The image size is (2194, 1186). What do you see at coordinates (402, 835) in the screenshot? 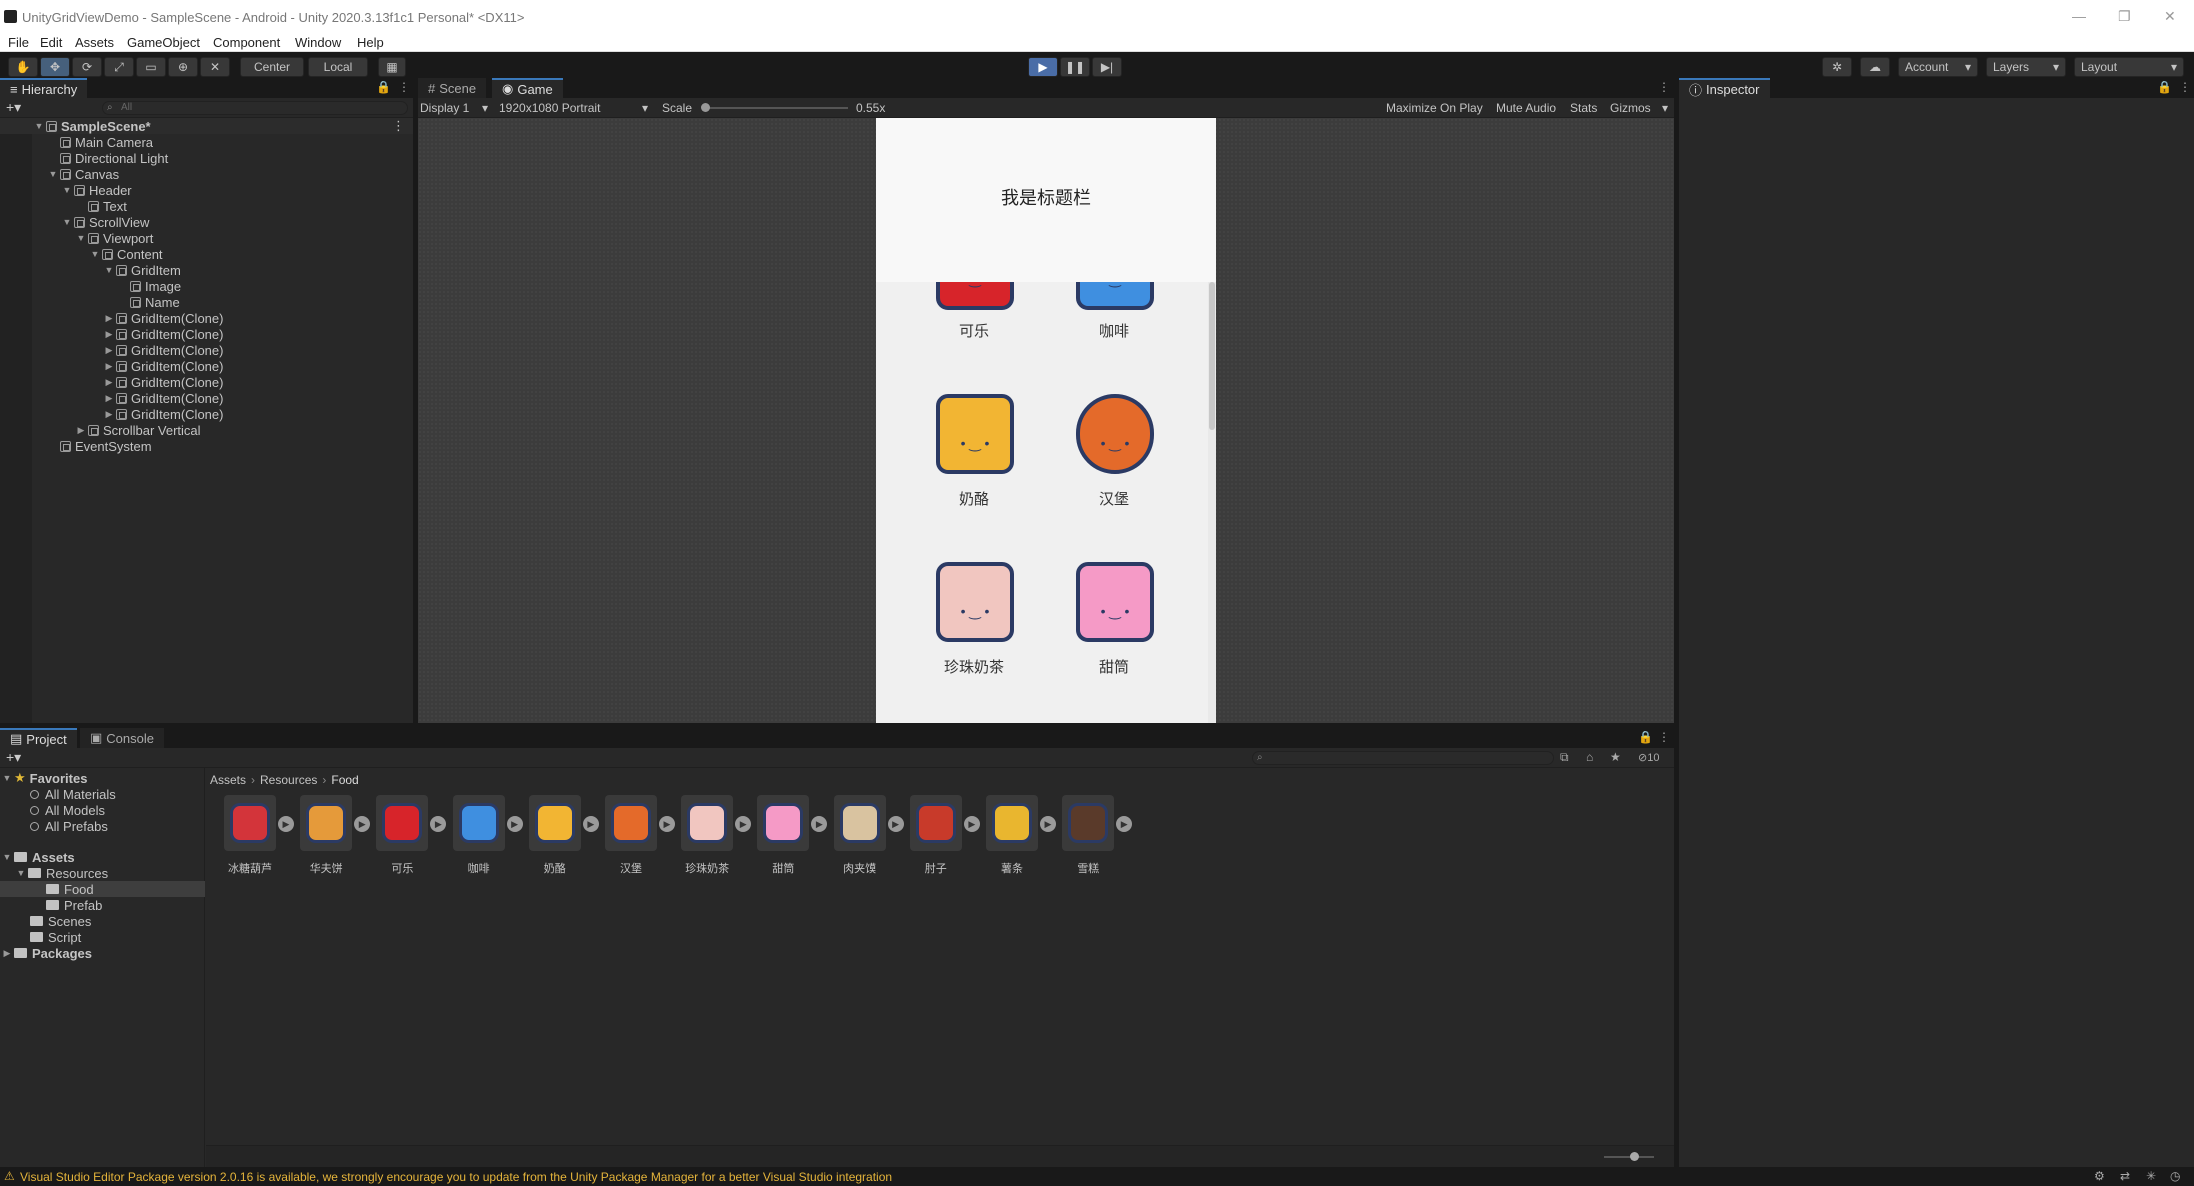
I see `asset-item: 可乐` at bounding box center [402, 835].